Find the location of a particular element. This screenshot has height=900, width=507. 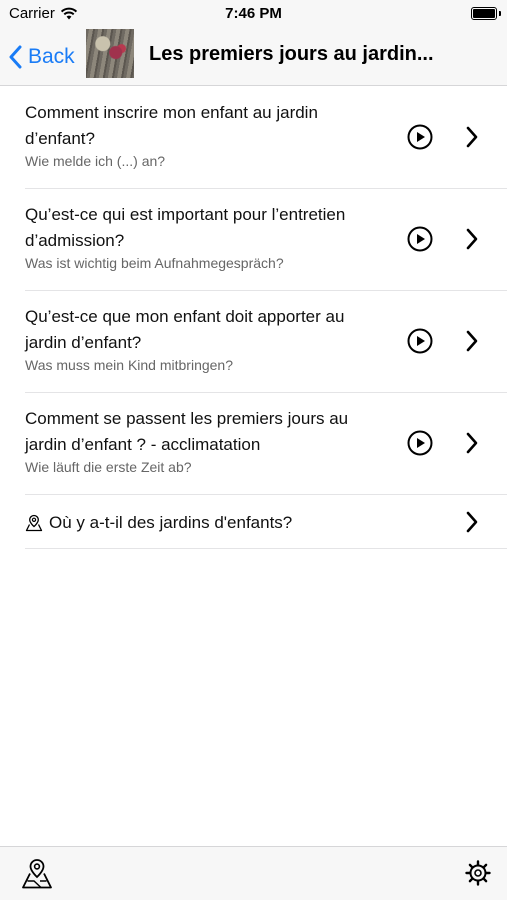

topic-thumbnail-image is located at coordinates (110, 53).